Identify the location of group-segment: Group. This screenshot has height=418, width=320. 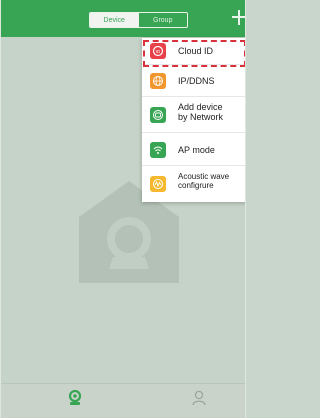
(163, 20).